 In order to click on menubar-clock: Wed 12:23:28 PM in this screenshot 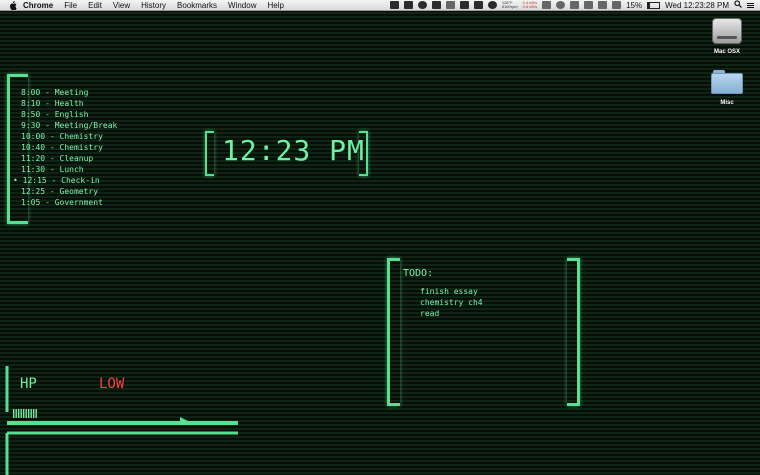, I will do `click(697, 5)`.